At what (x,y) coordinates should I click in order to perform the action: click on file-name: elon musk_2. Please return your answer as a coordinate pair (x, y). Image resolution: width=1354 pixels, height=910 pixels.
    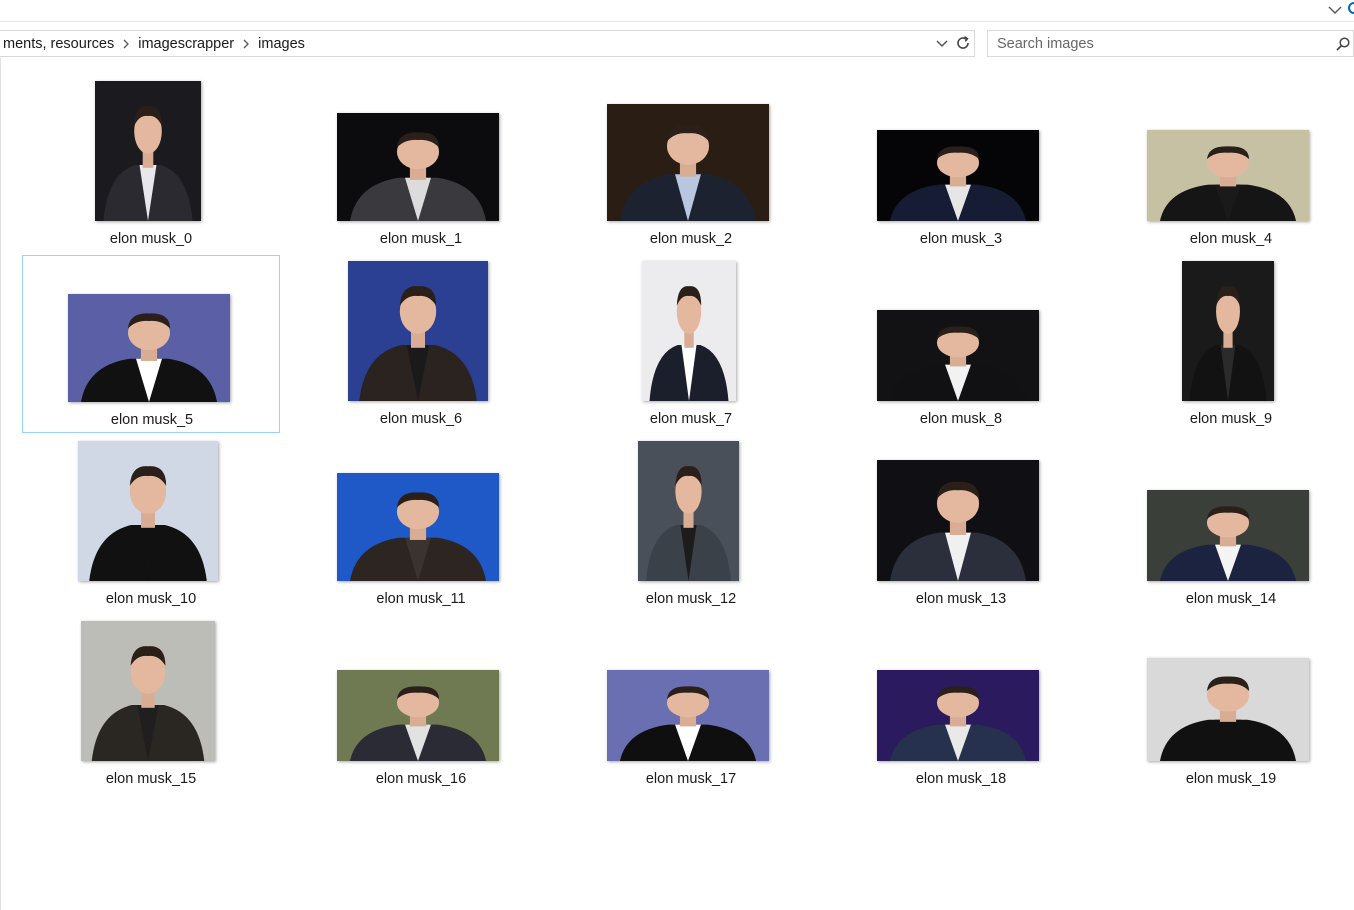
    Looking at the image, I should click on (691, 239).